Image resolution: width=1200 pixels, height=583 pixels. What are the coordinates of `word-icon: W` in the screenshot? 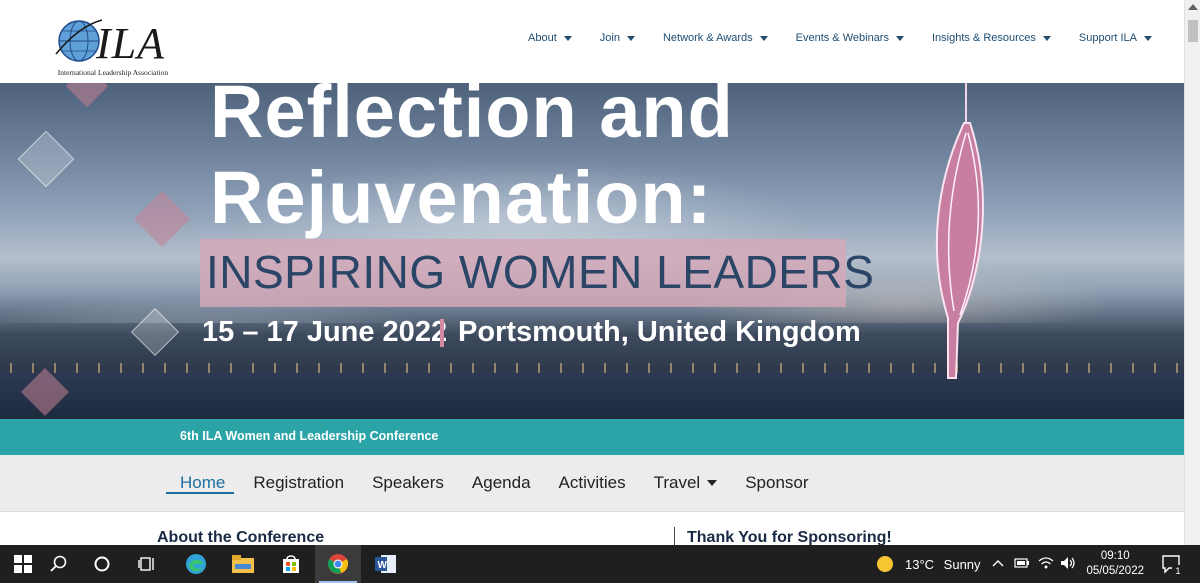 It's located at (386, 564).